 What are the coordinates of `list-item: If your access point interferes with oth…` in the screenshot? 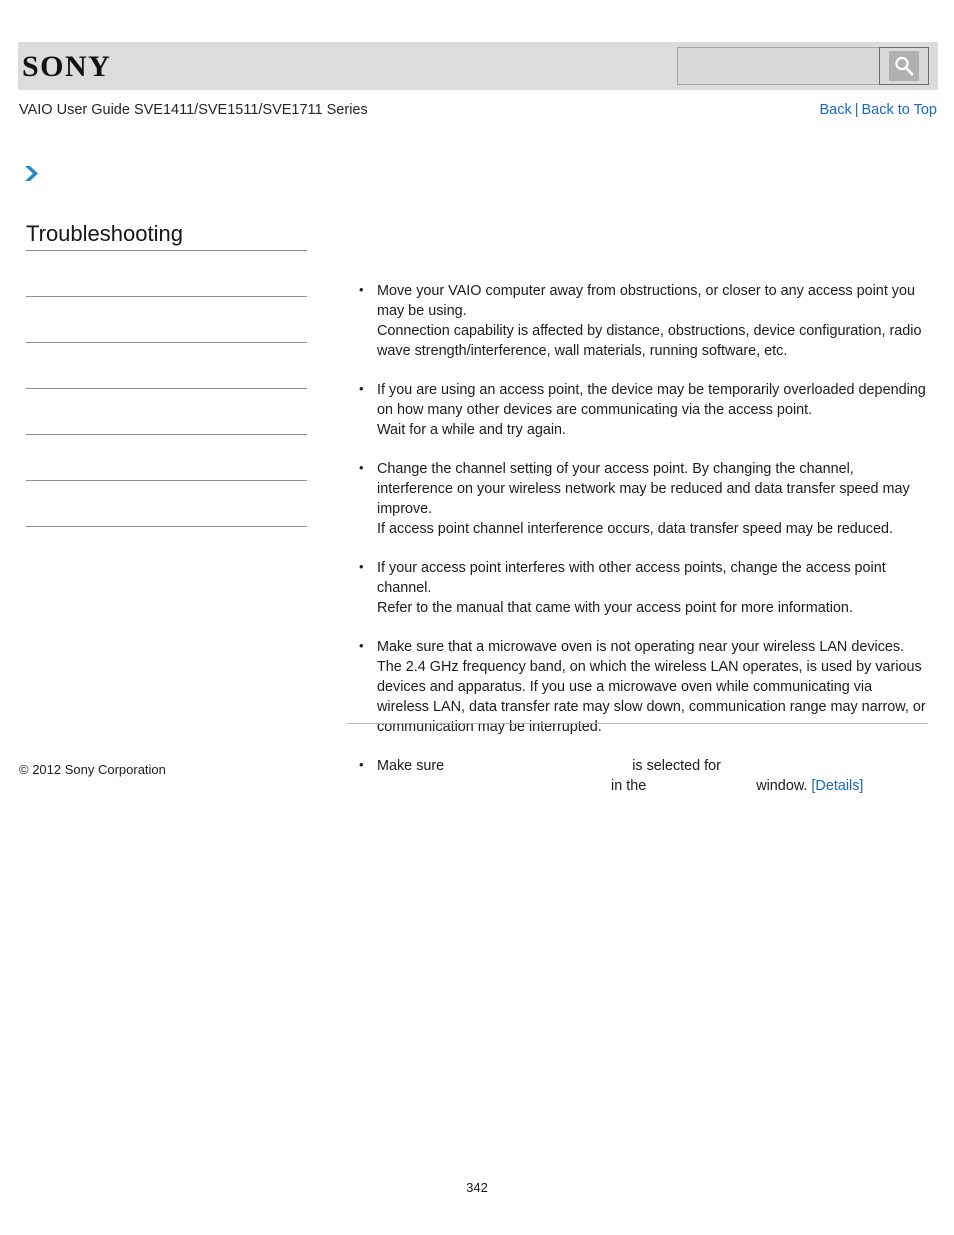 It's located at (642, 587).